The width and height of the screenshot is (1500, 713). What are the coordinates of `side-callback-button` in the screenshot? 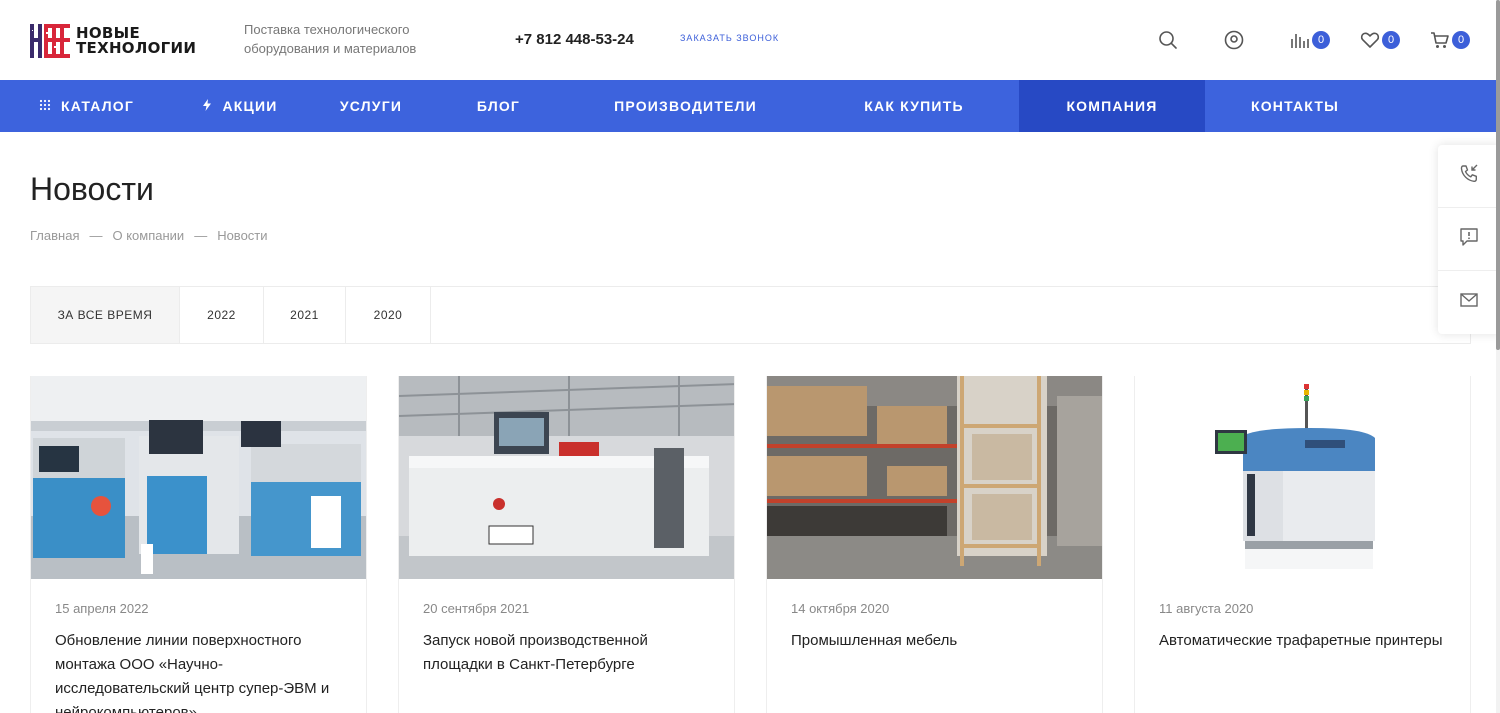 It's located at (1469, 176).